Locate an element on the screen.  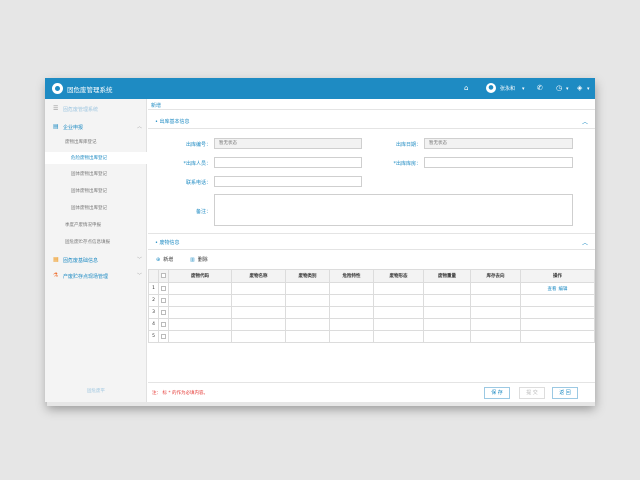
delete-row-button: ▥ 删除 is located at coordinates (199, 259).